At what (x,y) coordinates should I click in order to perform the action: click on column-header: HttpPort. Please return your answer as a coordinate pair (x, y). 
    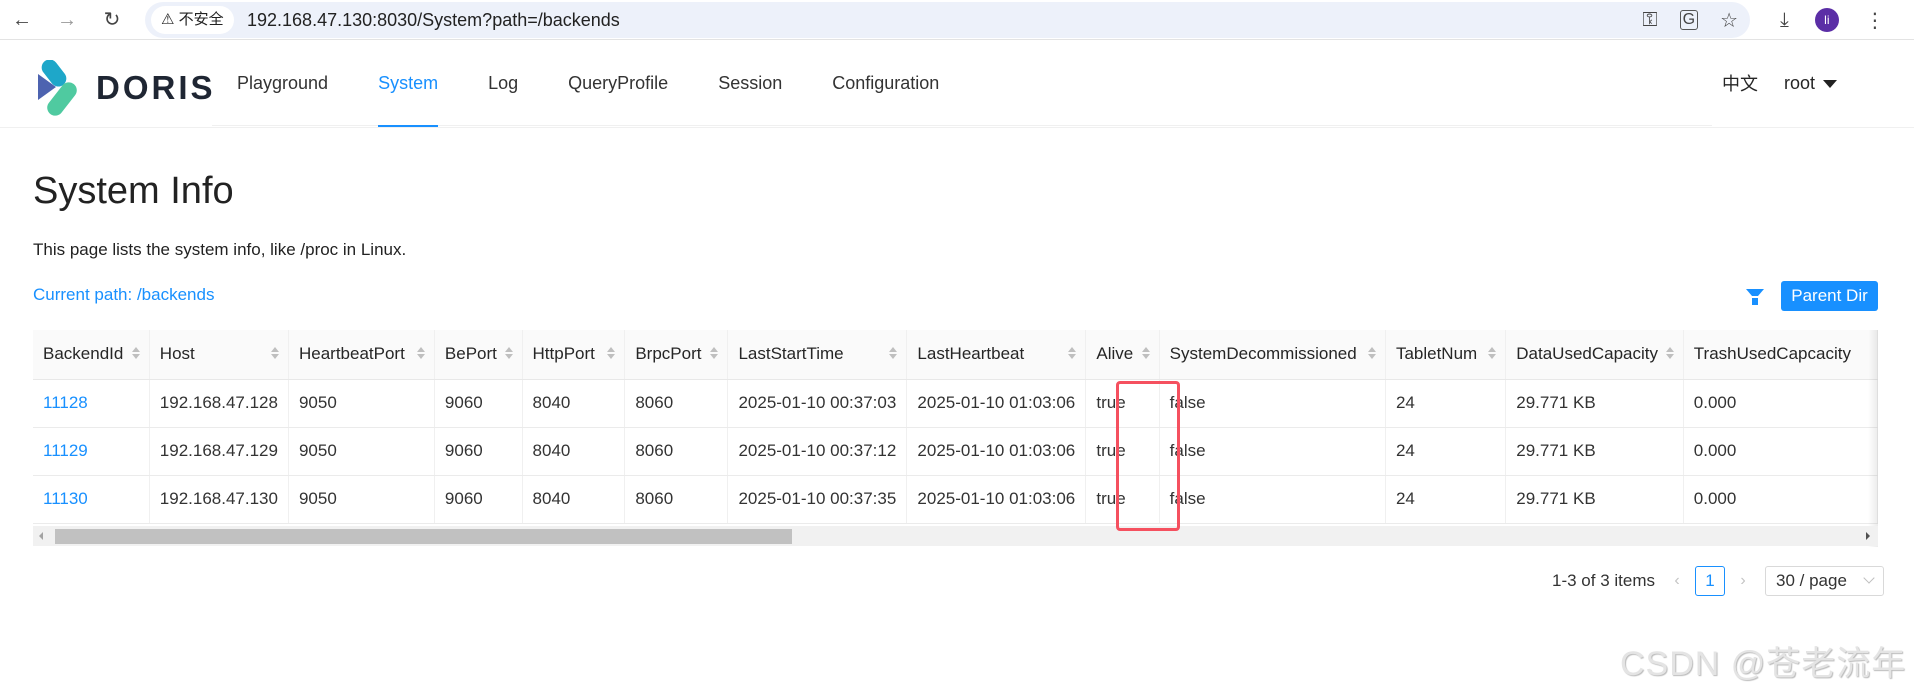
    Looking at the image, I should click on (574, 355).